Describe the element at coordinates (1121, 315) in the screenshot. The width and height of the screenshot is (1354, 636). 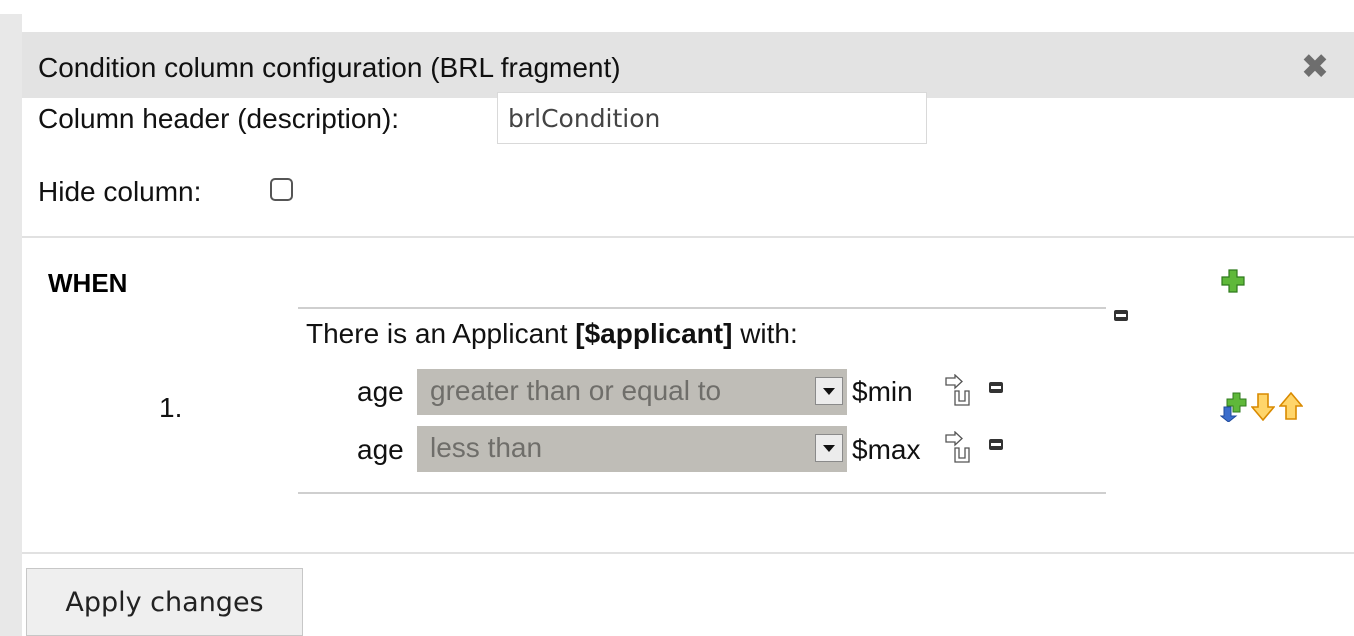
I see `remove-pattern-icon` at that location.